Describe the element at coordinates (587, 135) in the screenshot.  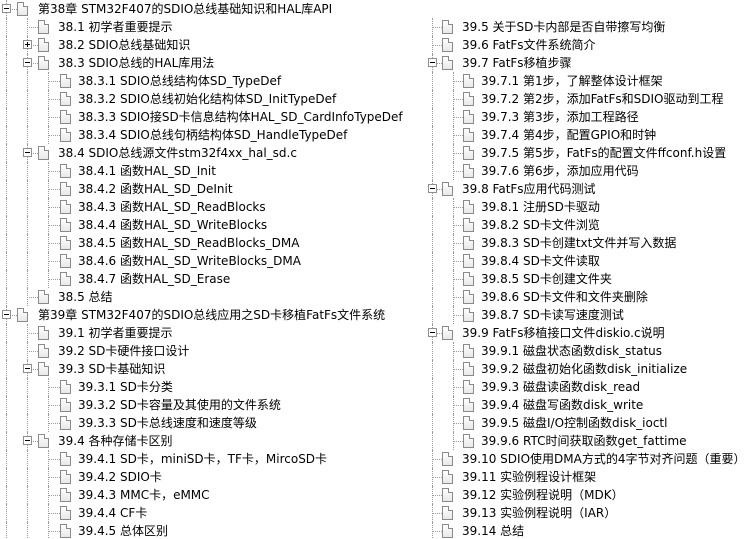
I see `toc-item: 39.7.4 第4步，配置GPIO和时钟` at that location.